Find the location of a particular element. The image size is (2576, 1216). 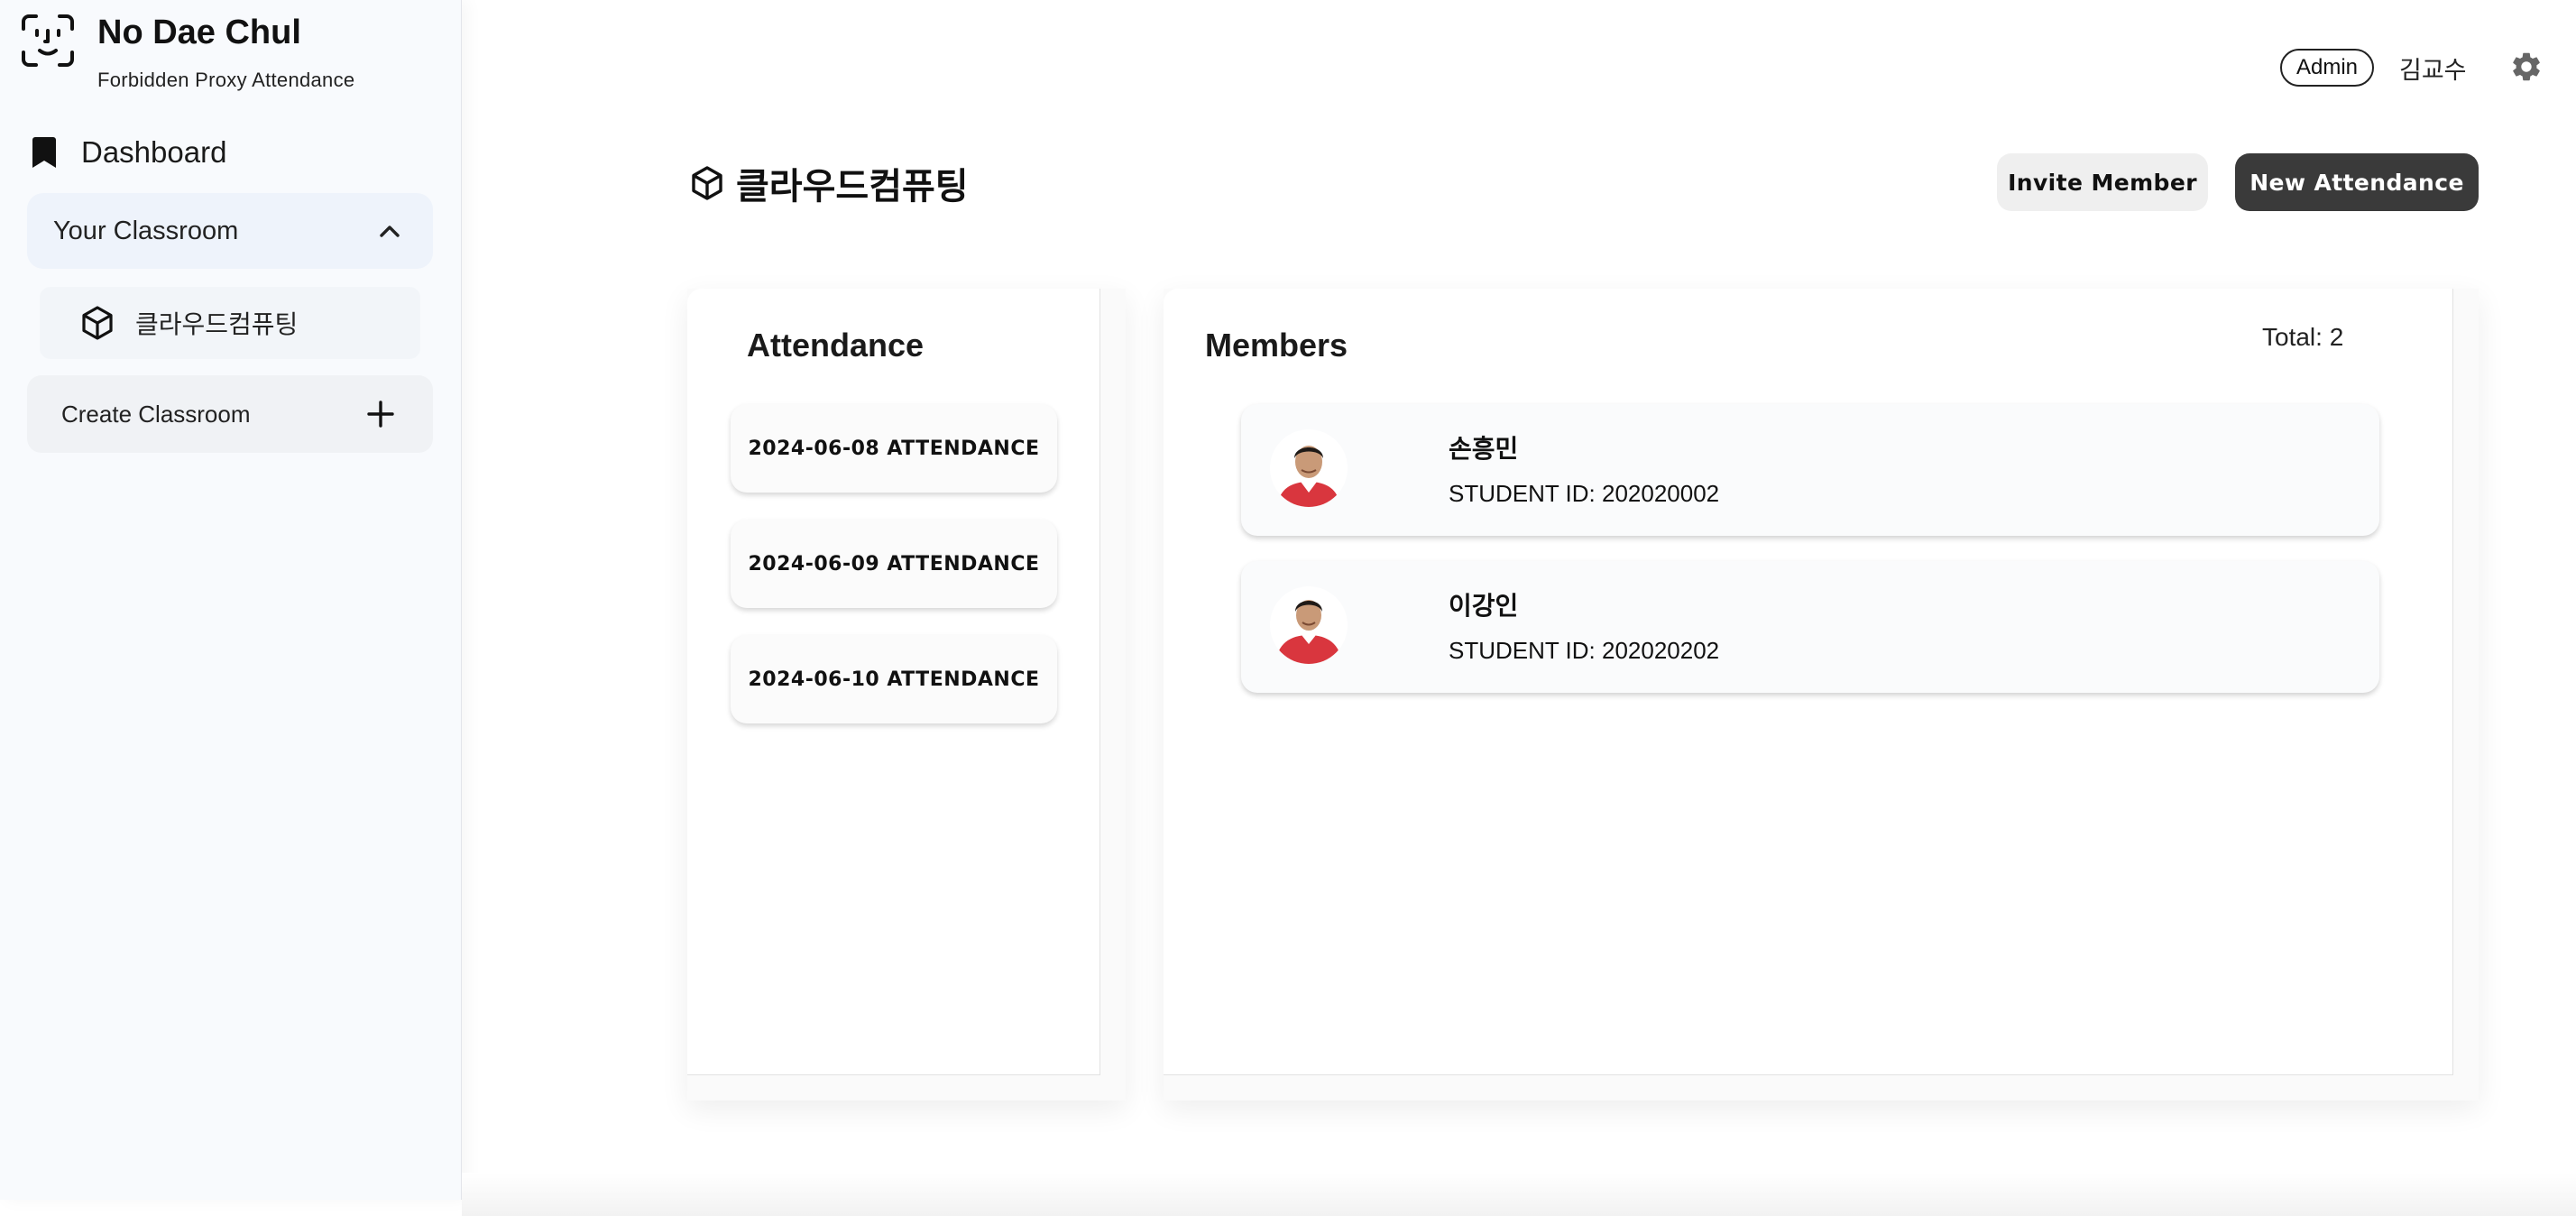

plus-icon is located at coordinates (380, 414).